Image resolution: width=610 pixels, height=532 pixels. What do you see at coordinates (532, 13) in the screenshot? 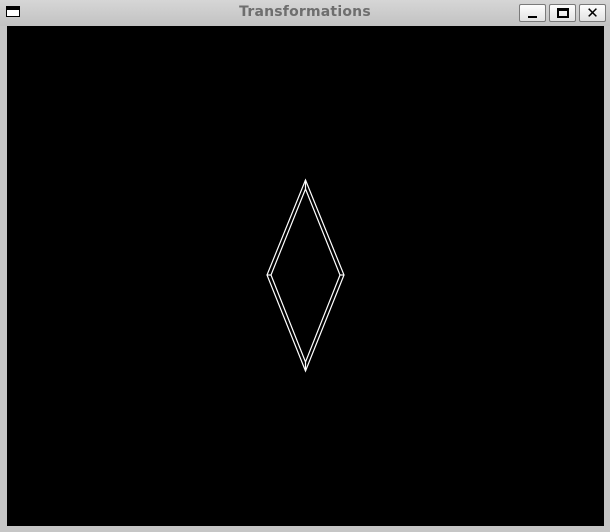
I see `minimize-button` at bounding box center [532, 13].